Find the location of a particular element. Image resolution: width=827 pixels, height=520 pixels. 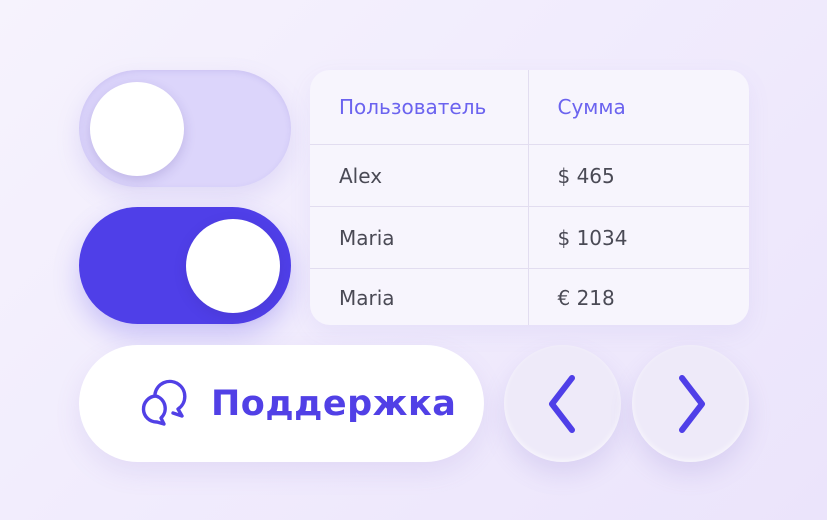

chevron-left-icon is located at coordinates (561, 403).